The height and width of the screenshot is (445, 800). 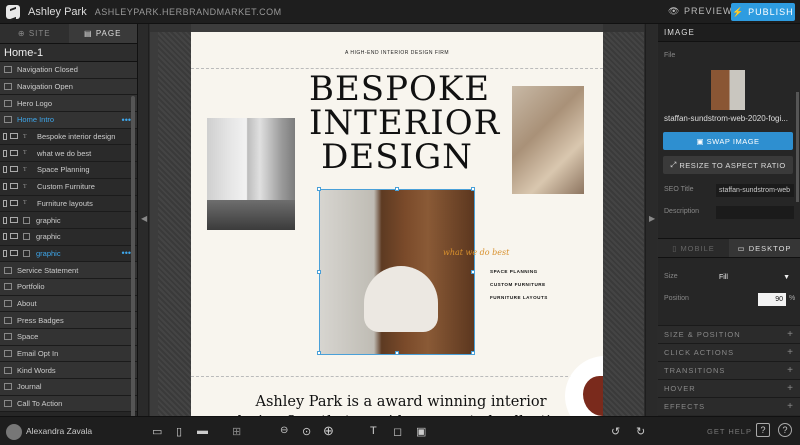 I want to click on layer-item: T Custom Furniture, so click(x=68, y=187).